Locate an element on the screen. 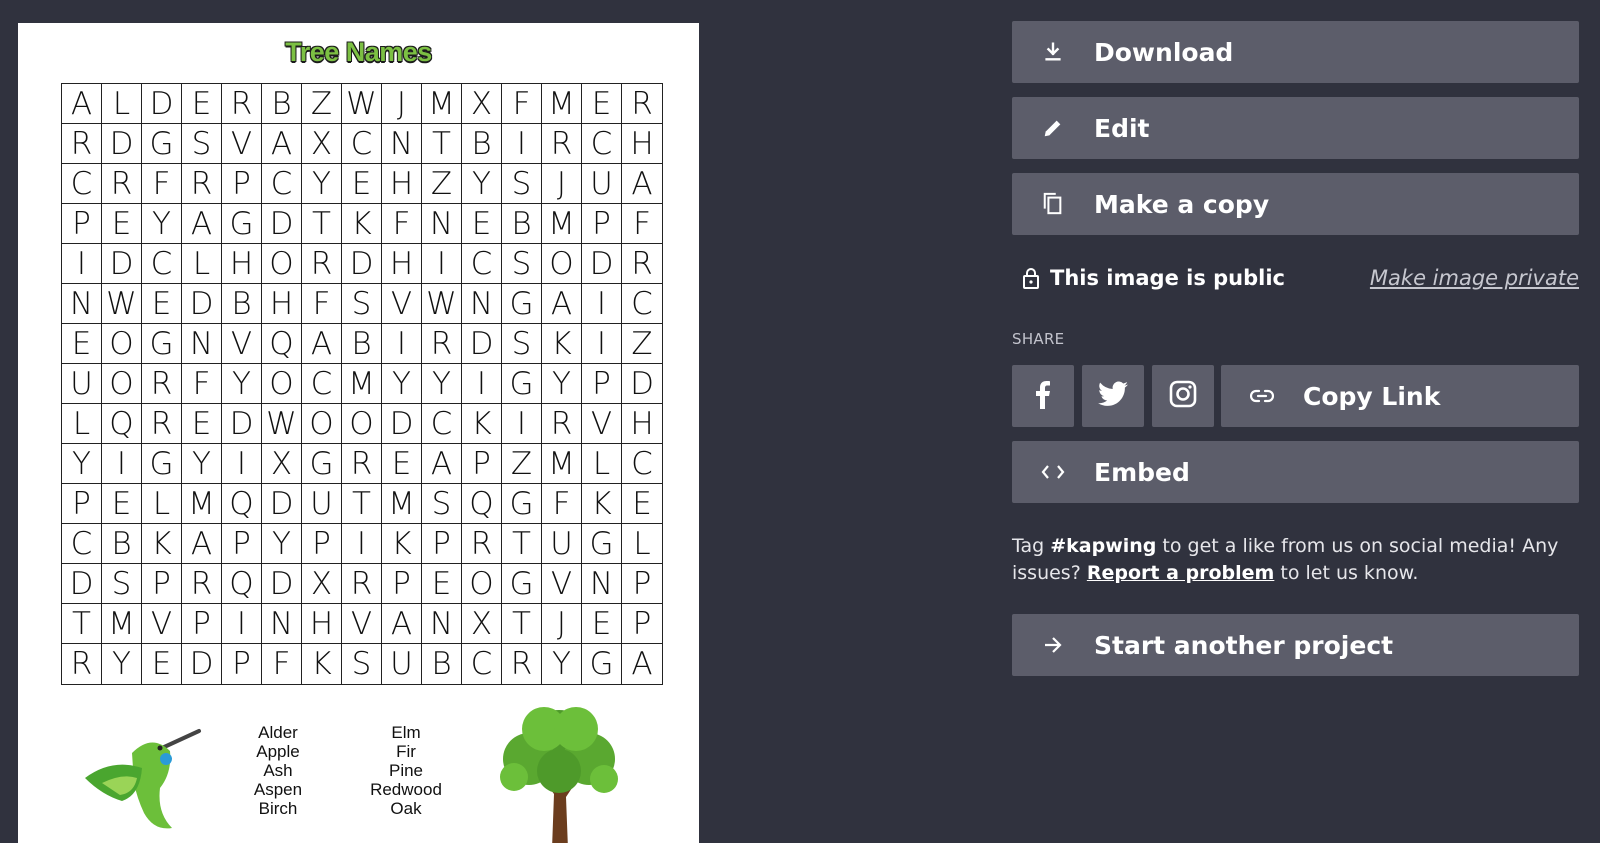 This screenshot has height=843, width=1600. copy-link-button: Copy Link is located at coordinates (1400, 396).